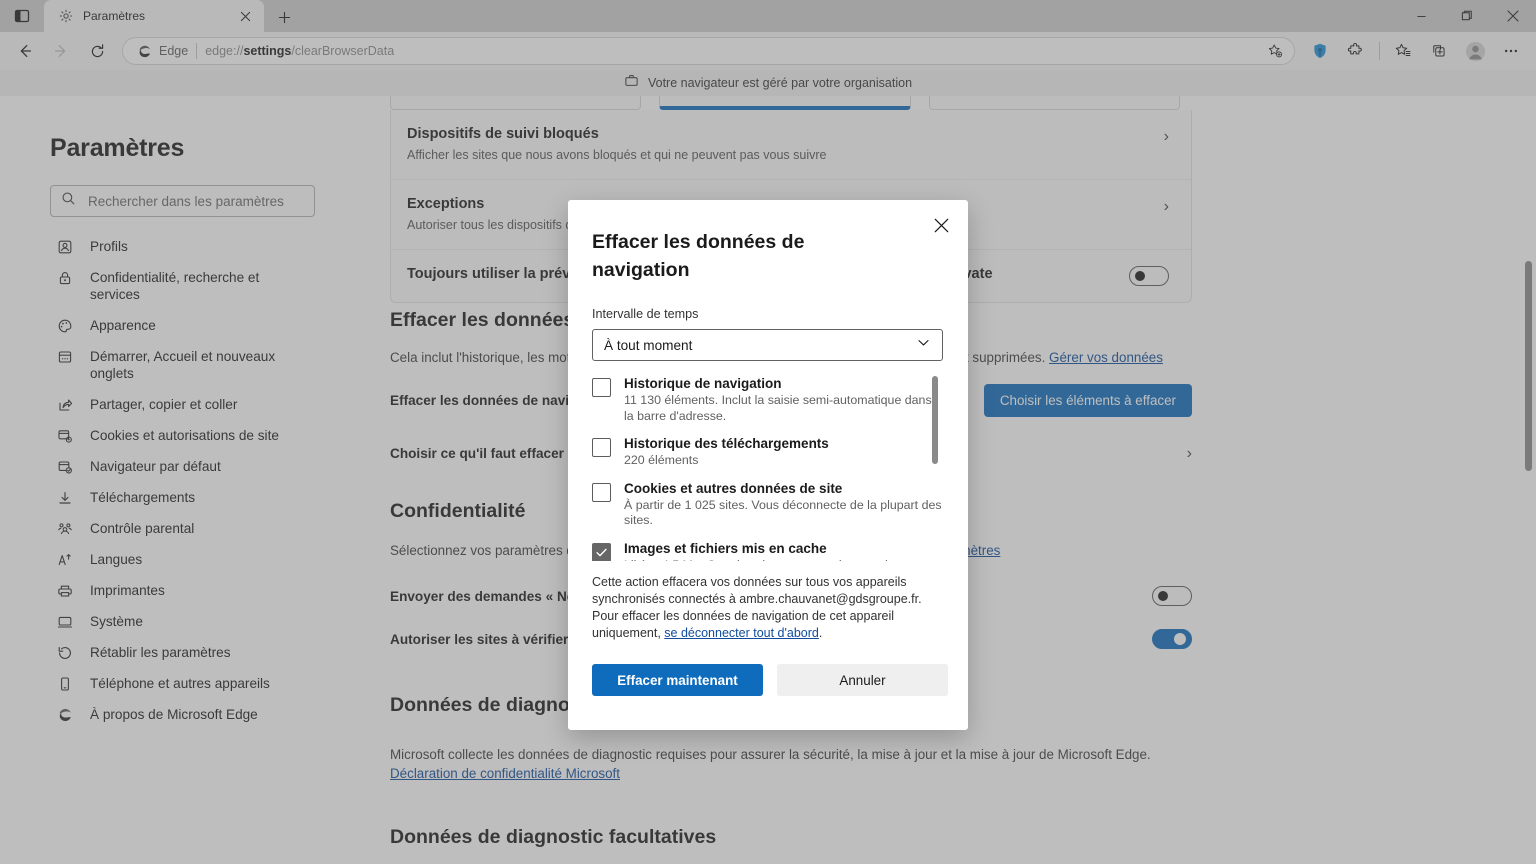 The image size is (1536, 864). Describe the element at coordinates (767, 345) in the screenshot. I see `time-range-select: À tout moment` at that location.